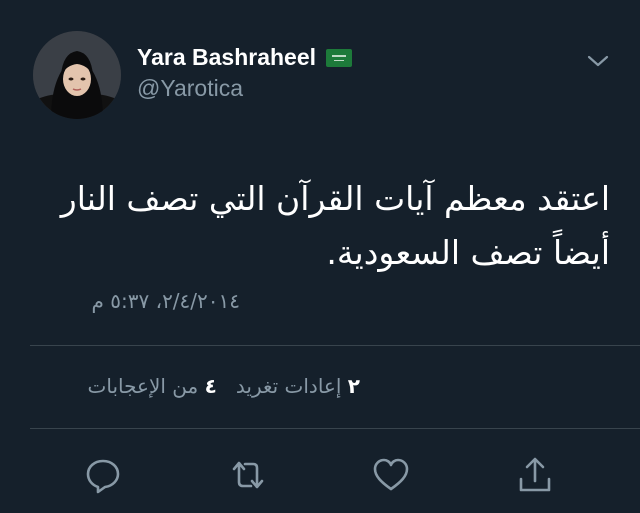  I want to click on tweet-line: اعتقد معظم آيات القرآن التي تصف النار, so click(335, 198).